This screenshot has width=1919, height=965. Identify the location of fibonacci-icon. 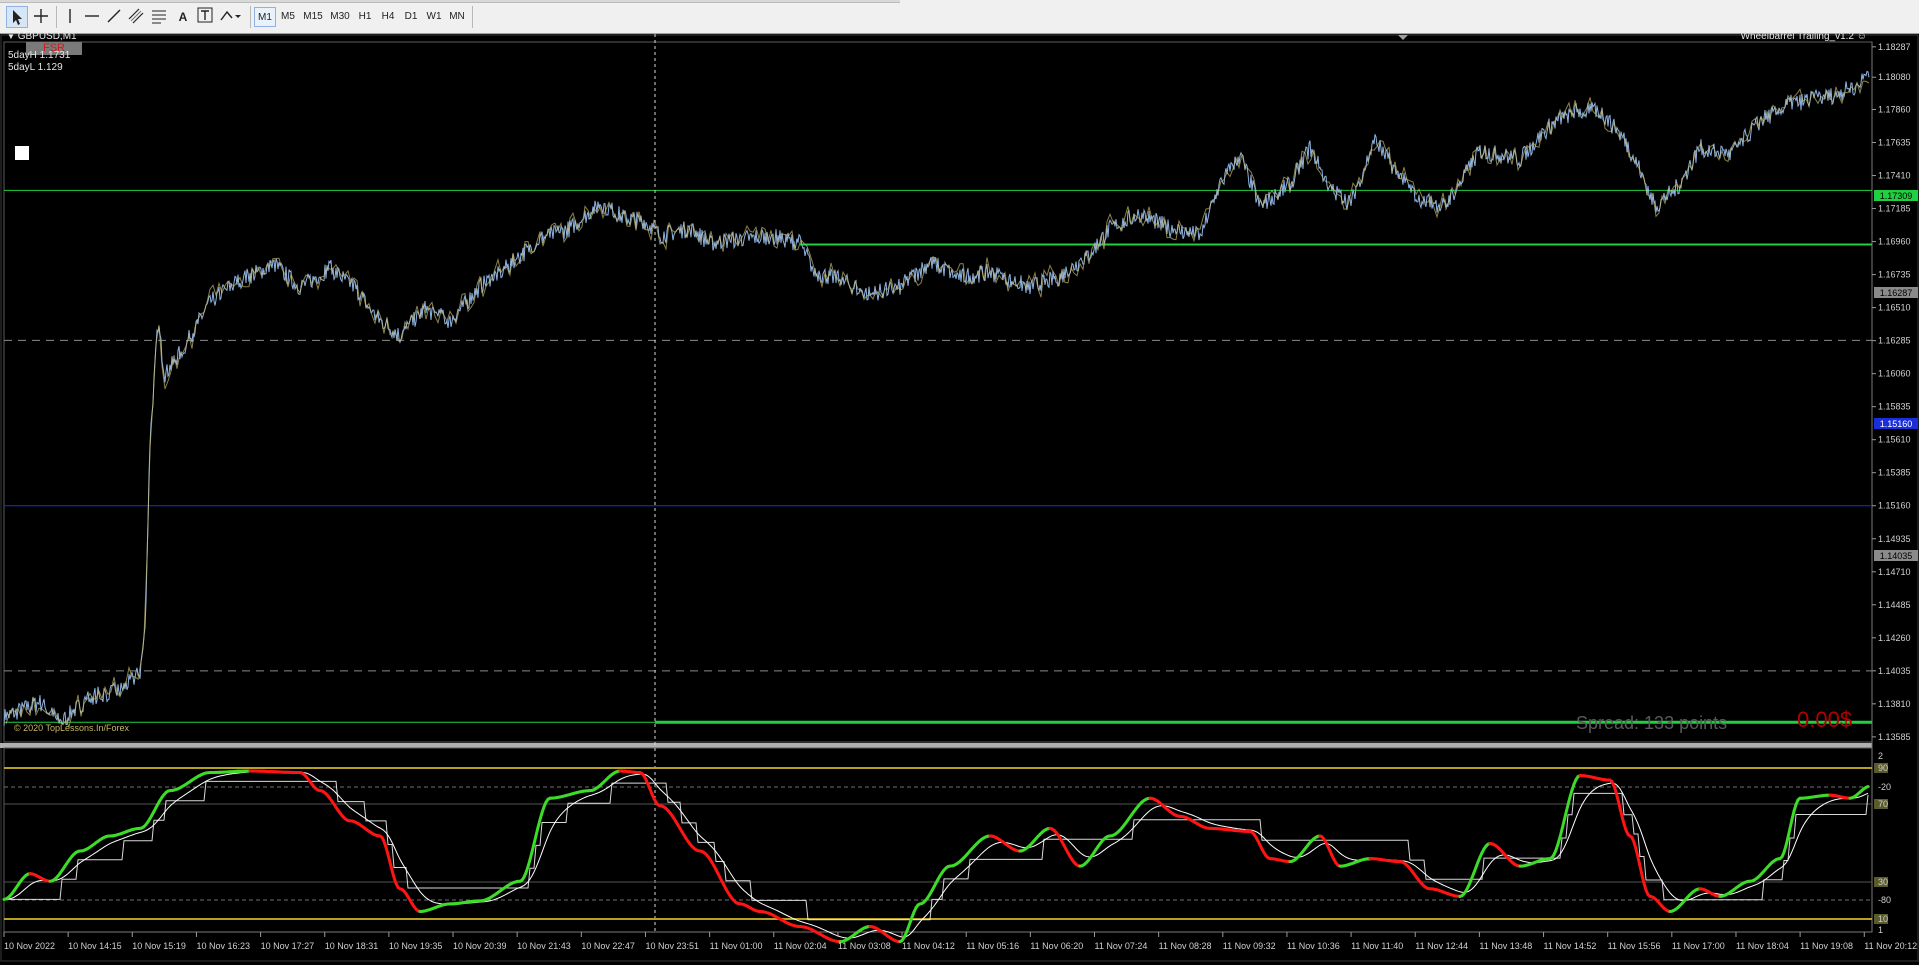
(159, 17).